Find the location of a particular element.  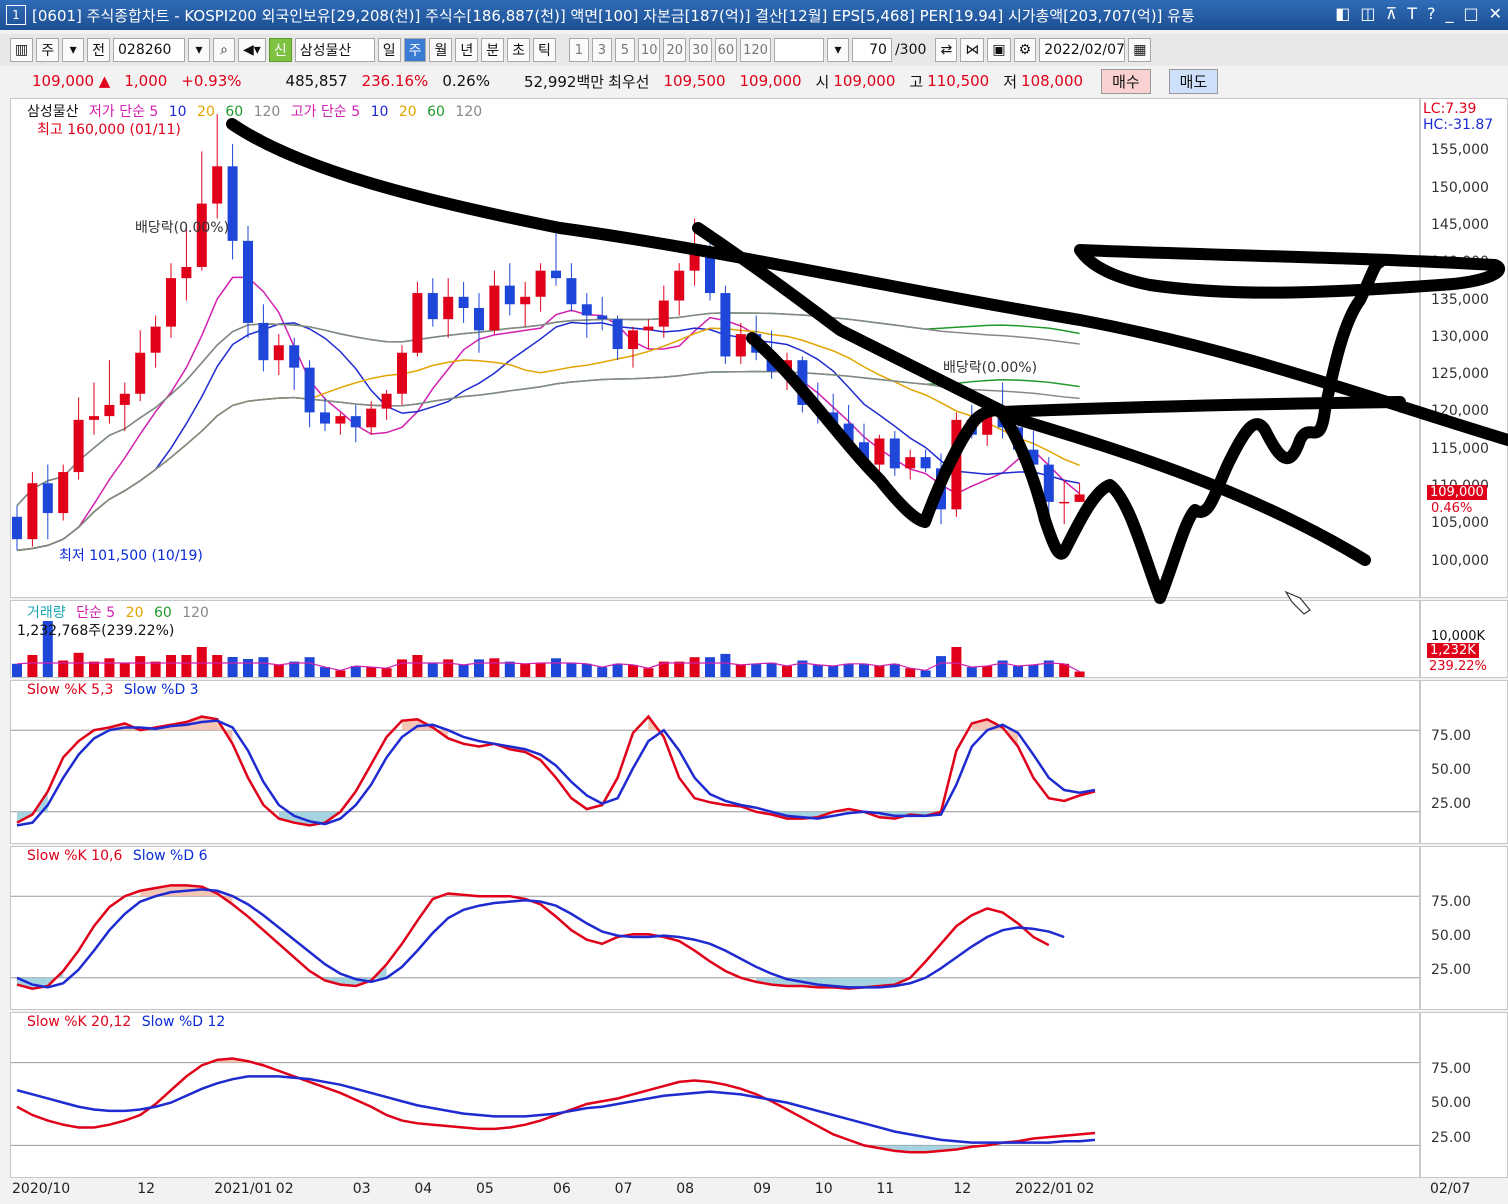

stoch-tick-label: 75.00 is located at coordinates (1451, 736).